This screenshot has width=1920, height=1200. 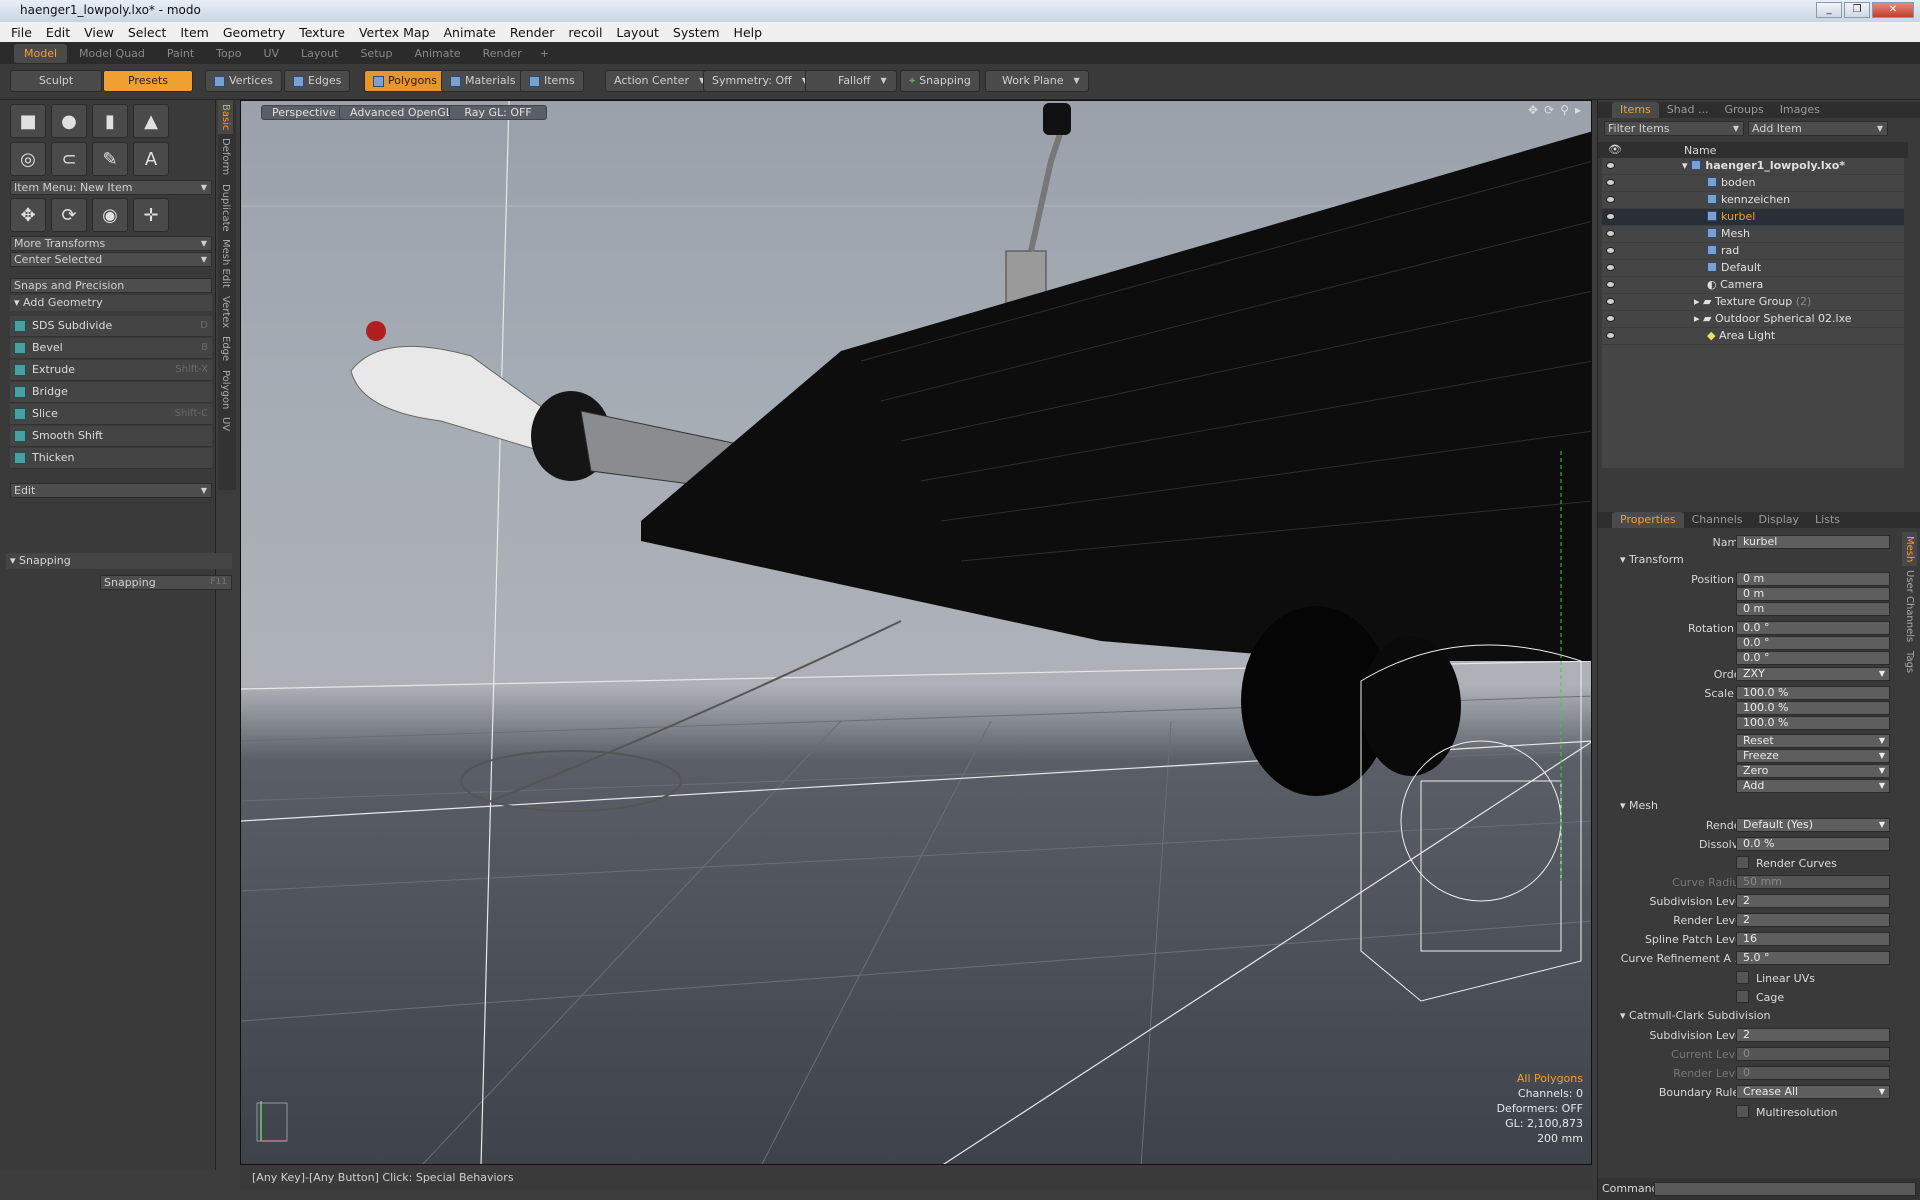 What do you see at coordinates (111, 285) in the screenshot?
I see `snaps-precision-button: Snaps and Precision` at bounding box center [111, 285].